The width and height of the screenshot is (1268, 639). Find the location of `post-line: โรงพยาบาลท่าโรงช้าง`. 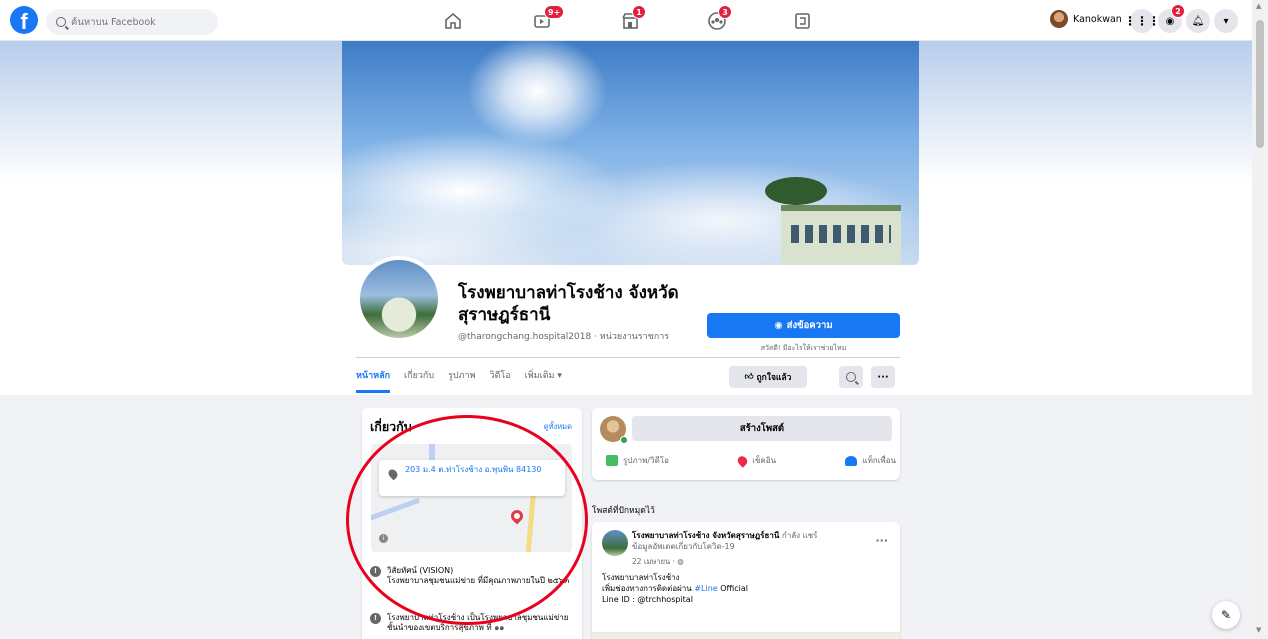

post-line: โรงพยาบาลท่าโรงช้าง is located at coordinates (641, 577).